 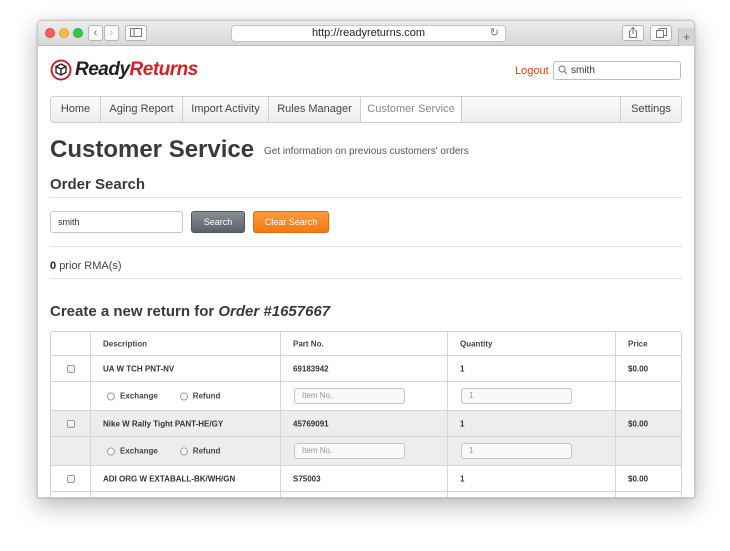 What do you see at coordinates (650, 109) in the screenshot?
I see `nav-tab-settings: Settings` at bounding box center [650, 109].